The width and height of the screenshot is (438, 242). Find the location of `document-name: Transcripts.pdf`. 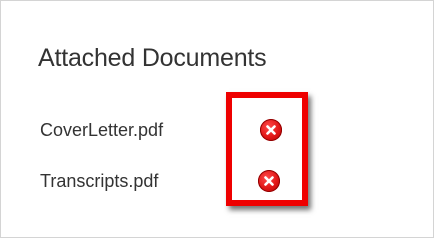

document-name: Transcripts.pdf is located at coordinates (99, 181).